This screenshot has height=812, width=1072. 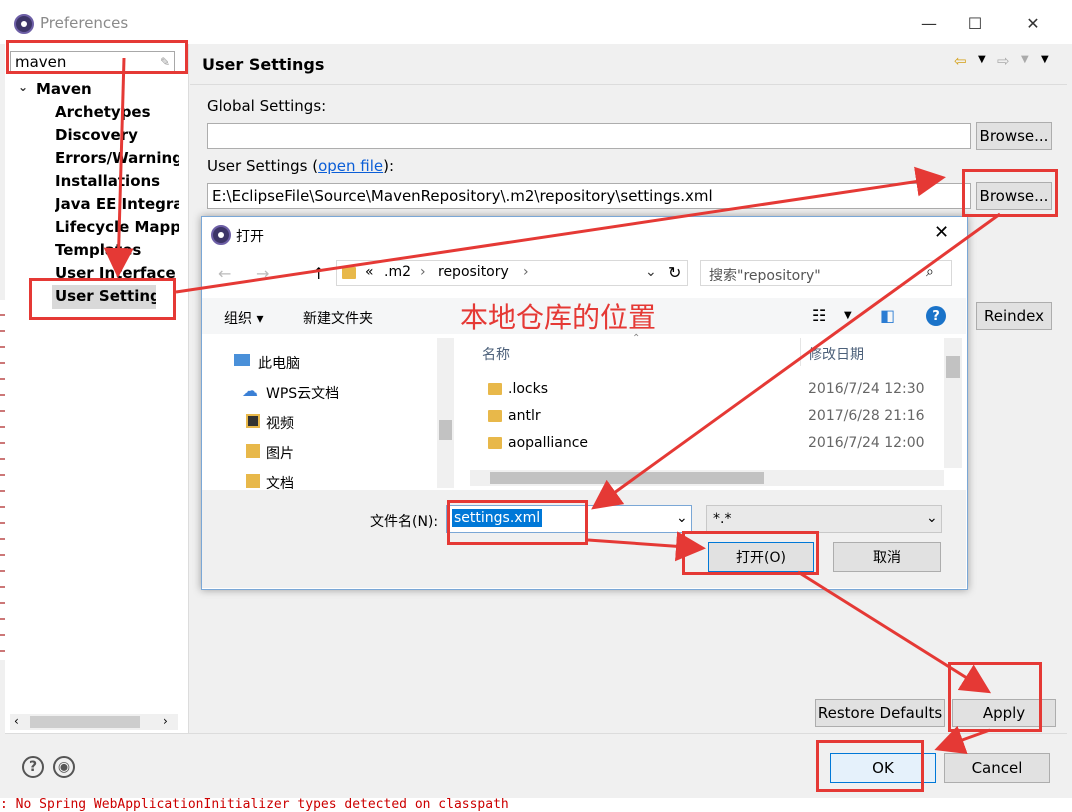 What do you see at coordinates (118, 167) in the screenshot?
I see `arrow-filter-to-user-settings` at bounding box center [118, 167].